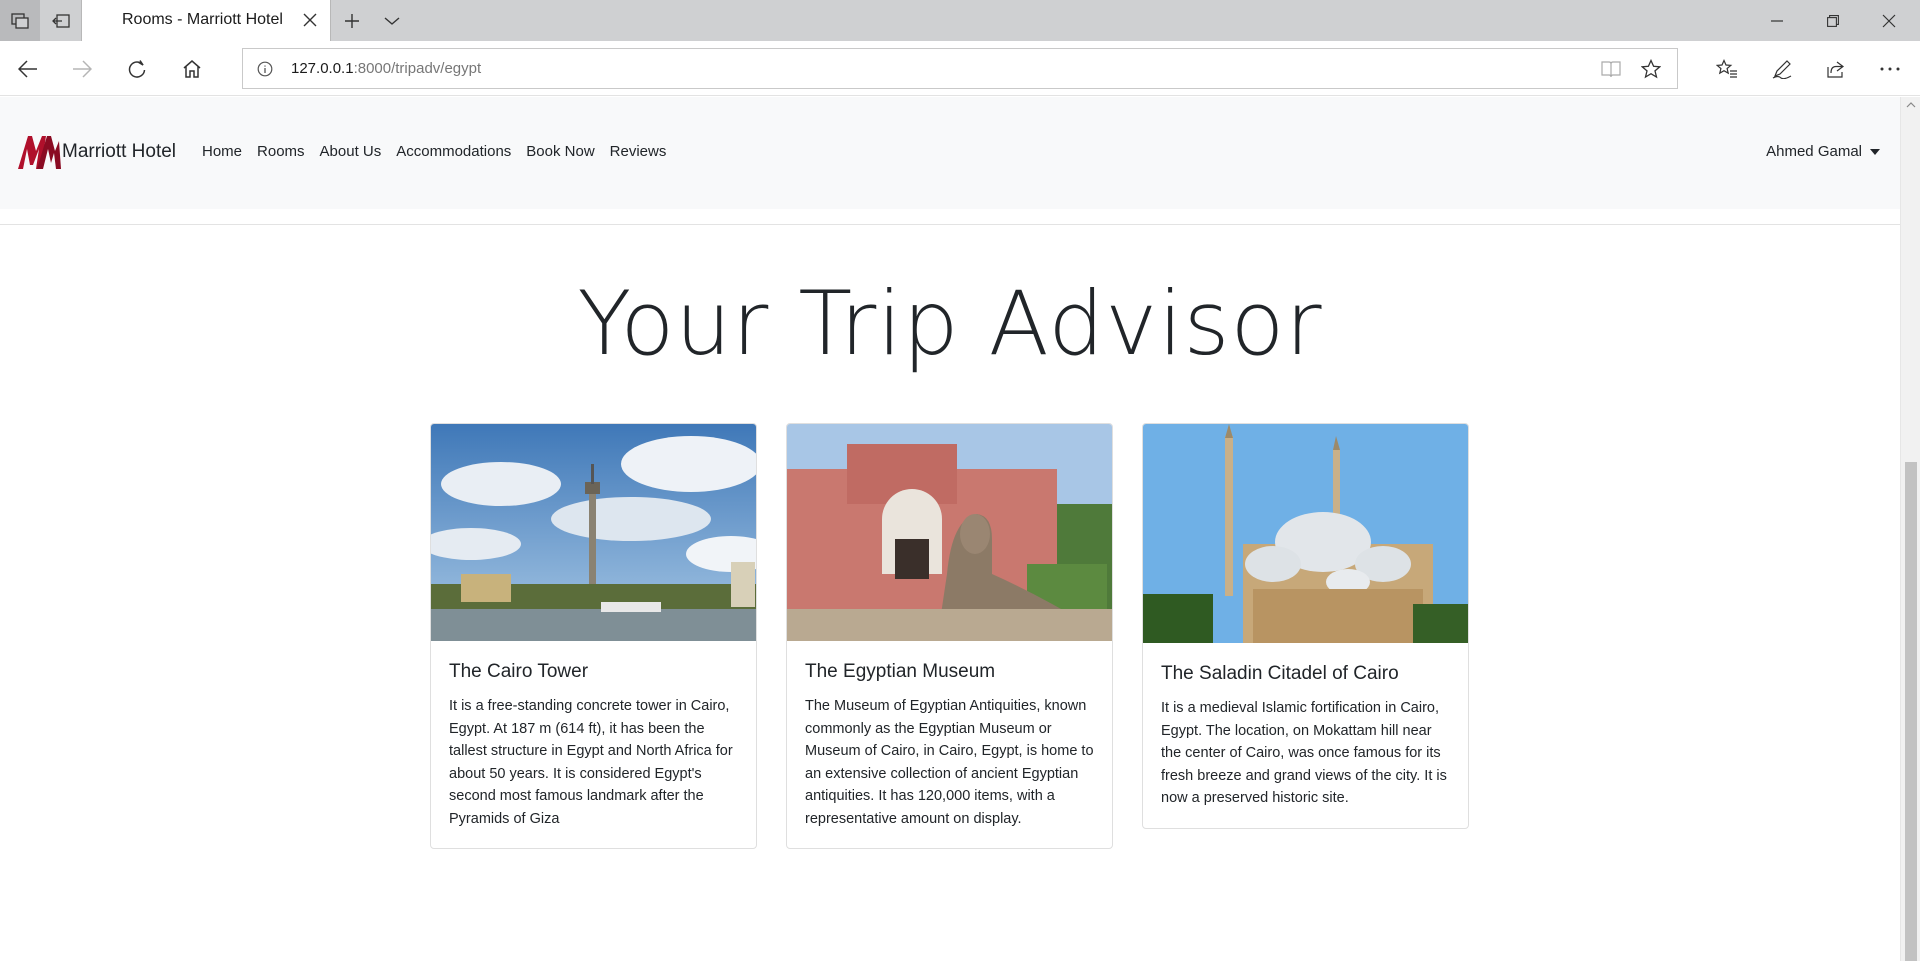 The image size is (1920, 961). Describe the element at coordinates (310, 20) in the screenshot. I see `close-tab-icon` at that location.